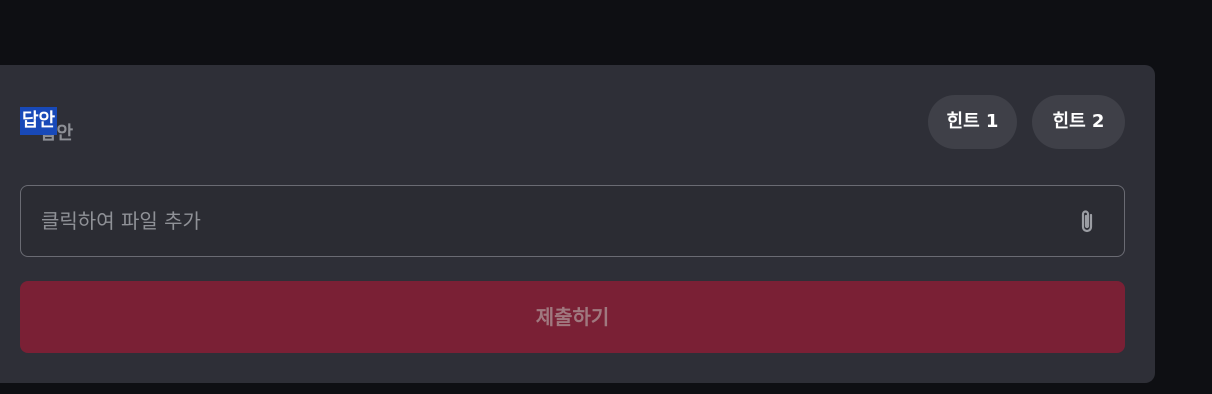  What do you see at coordinates (121, 221) in the screenshot?
I see `file-upload-placeholder: 클릭하여 파일 추가` at bounding box center [121, 221].